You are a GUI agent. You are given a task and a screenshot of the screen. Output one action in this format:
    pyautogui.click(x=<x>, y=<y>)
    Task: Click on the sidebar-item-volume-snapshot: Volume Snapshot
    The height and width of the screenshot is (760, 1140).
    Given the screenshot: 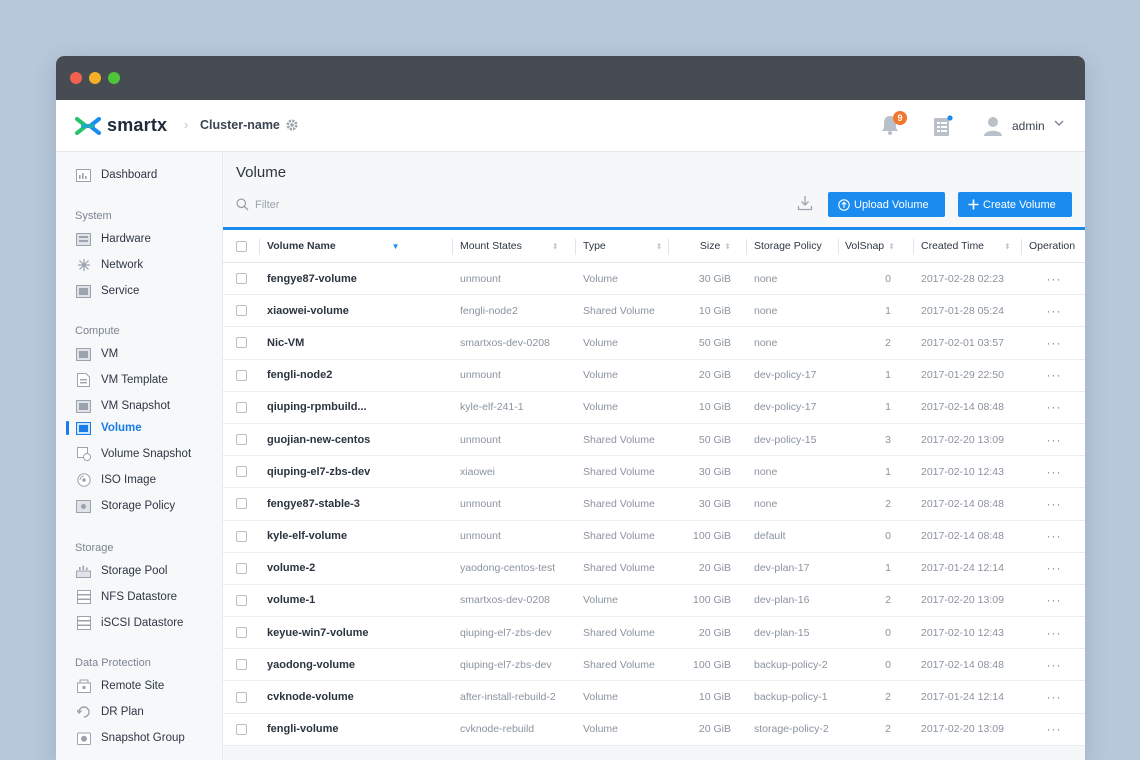 What is the action you would take?
    pyautogui.click(x=133, y=454)
    